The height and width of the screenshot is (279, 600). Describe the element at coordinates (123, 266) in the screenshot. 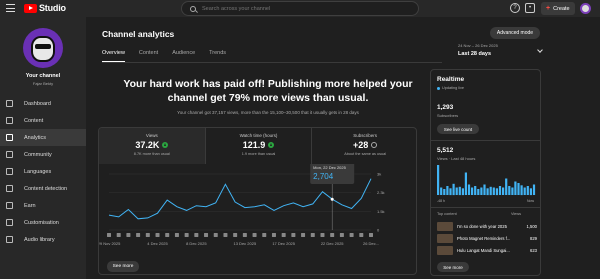

I see `see-more-button: See more` at that location.